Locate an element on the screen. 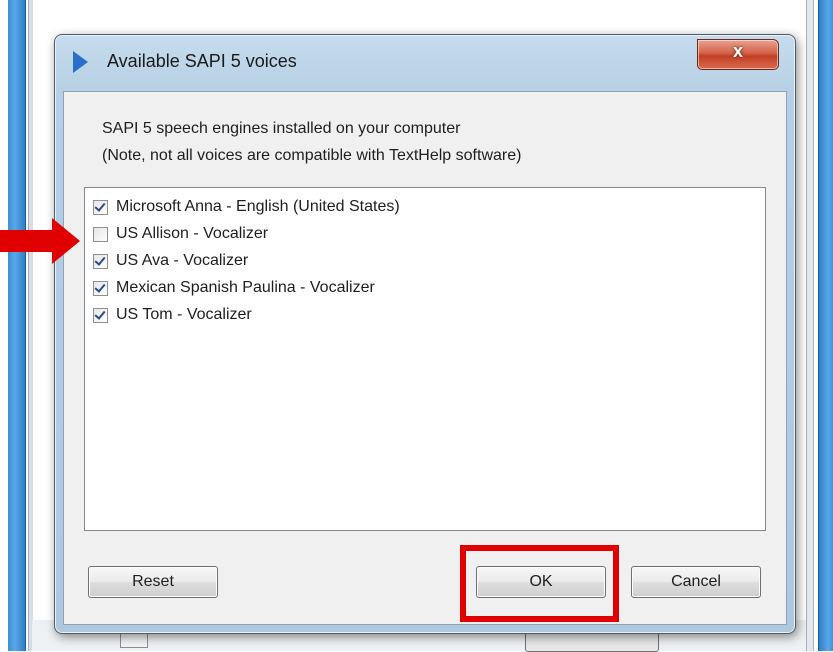 This screenshot has height=652, width=833. reset-button: Reset is located at coordinates (153, 582).